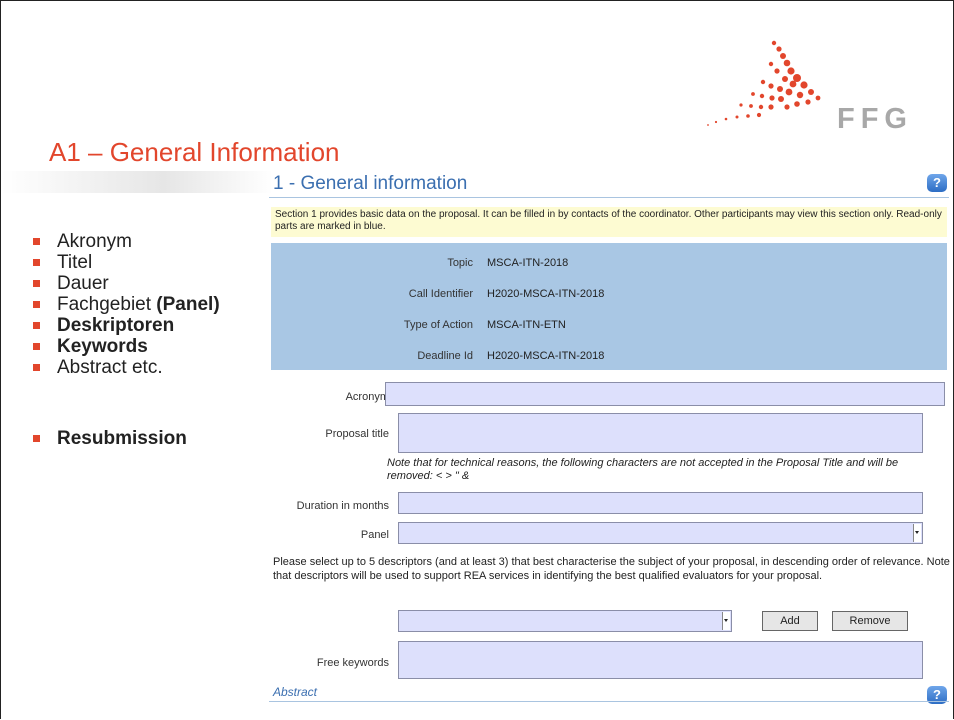  What do you see at coordinates (660, 503) in the screenshot?
I see `duration-field` at bounding box center [660, 503].